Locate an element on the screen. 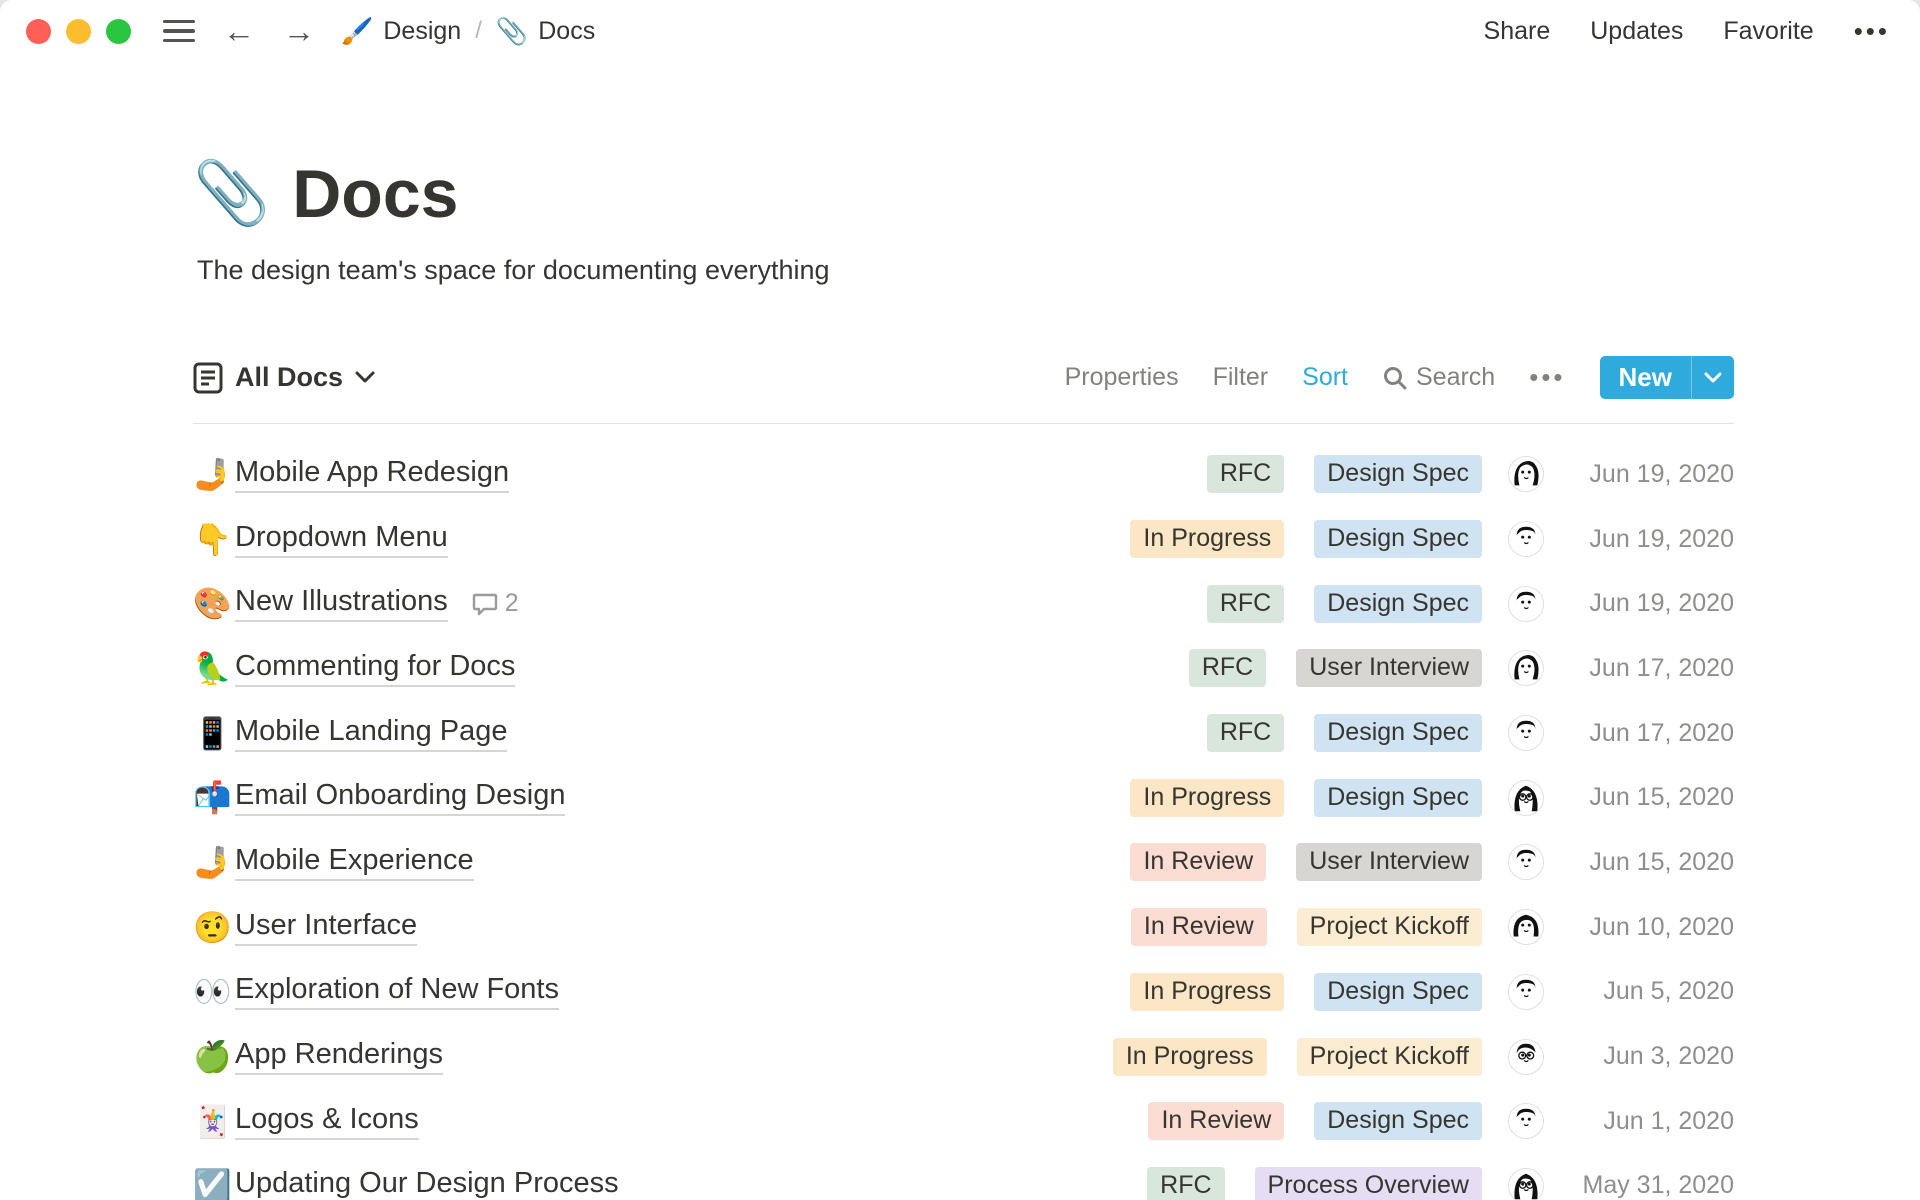 This screenshot has width=1920, height=1200. doc-title-link: Email Onboarding Design is located at coordinates (400, 798).